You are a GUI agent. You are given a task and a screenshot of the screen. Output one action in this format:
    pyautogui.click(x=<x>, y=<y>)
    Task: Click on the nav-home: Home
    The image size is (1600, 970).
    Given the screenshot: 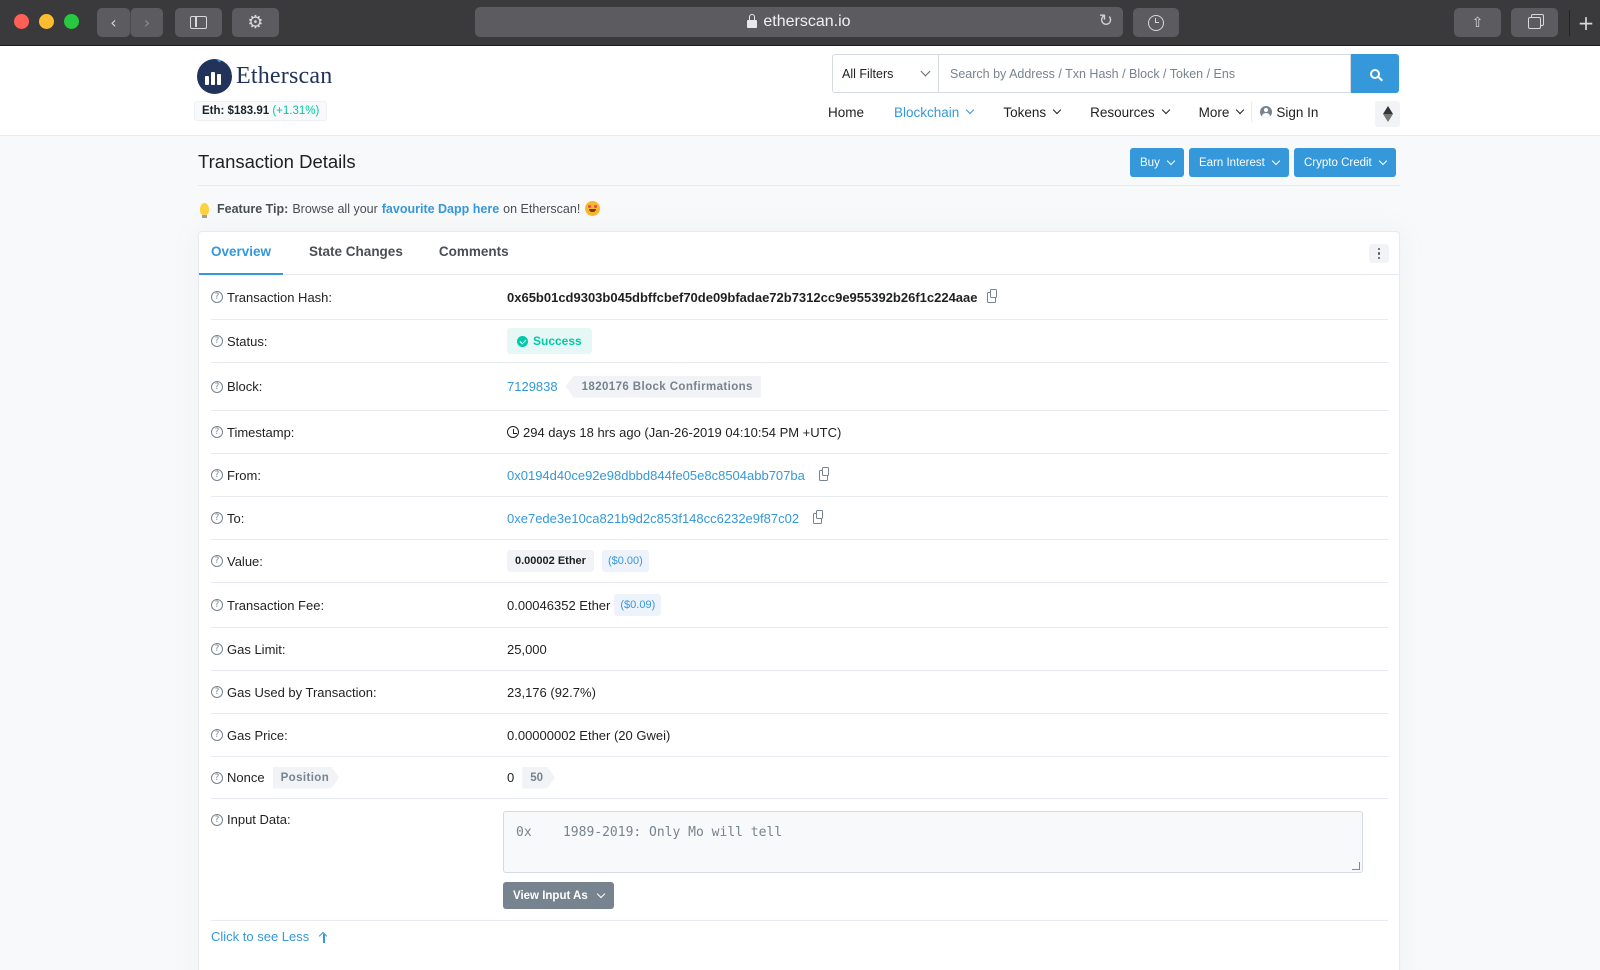 What is the action you would take?
    pyautogui.click(x=846, y=112)
    